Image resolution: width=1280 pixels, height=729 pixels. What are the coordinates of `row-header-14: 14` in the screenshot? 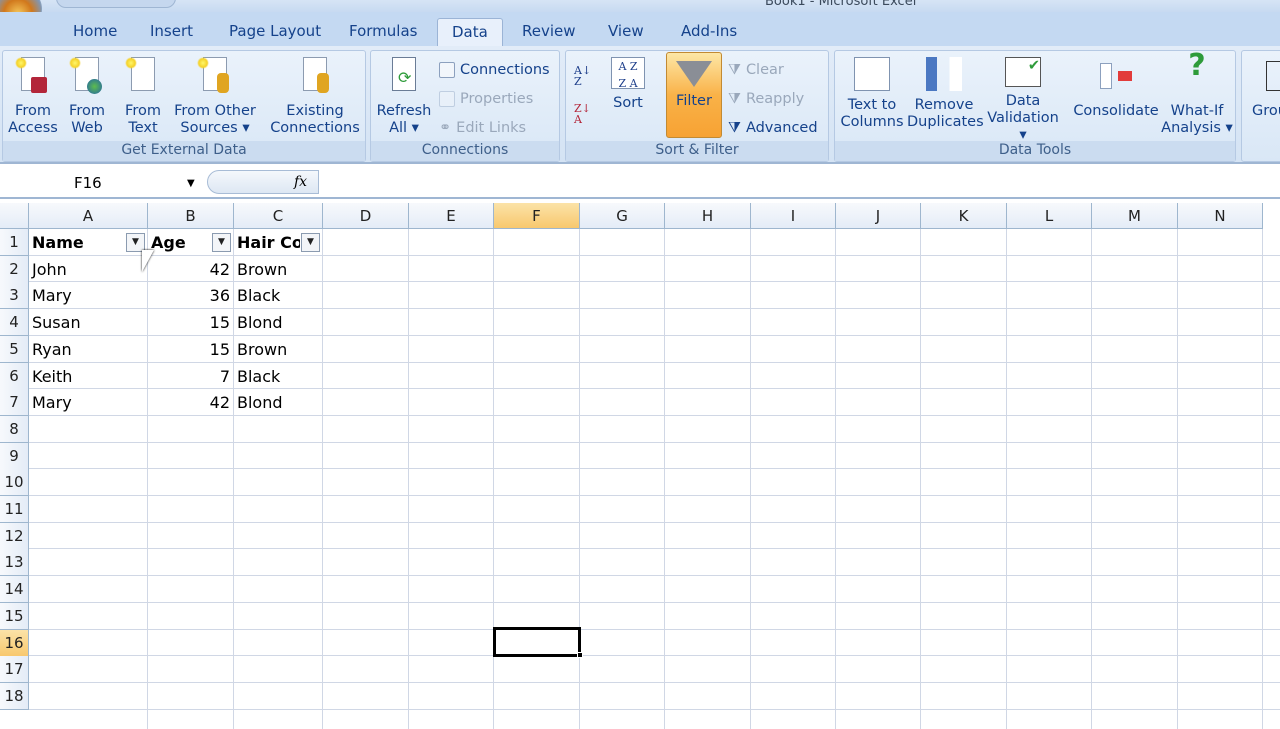 It's located at (14, 590).